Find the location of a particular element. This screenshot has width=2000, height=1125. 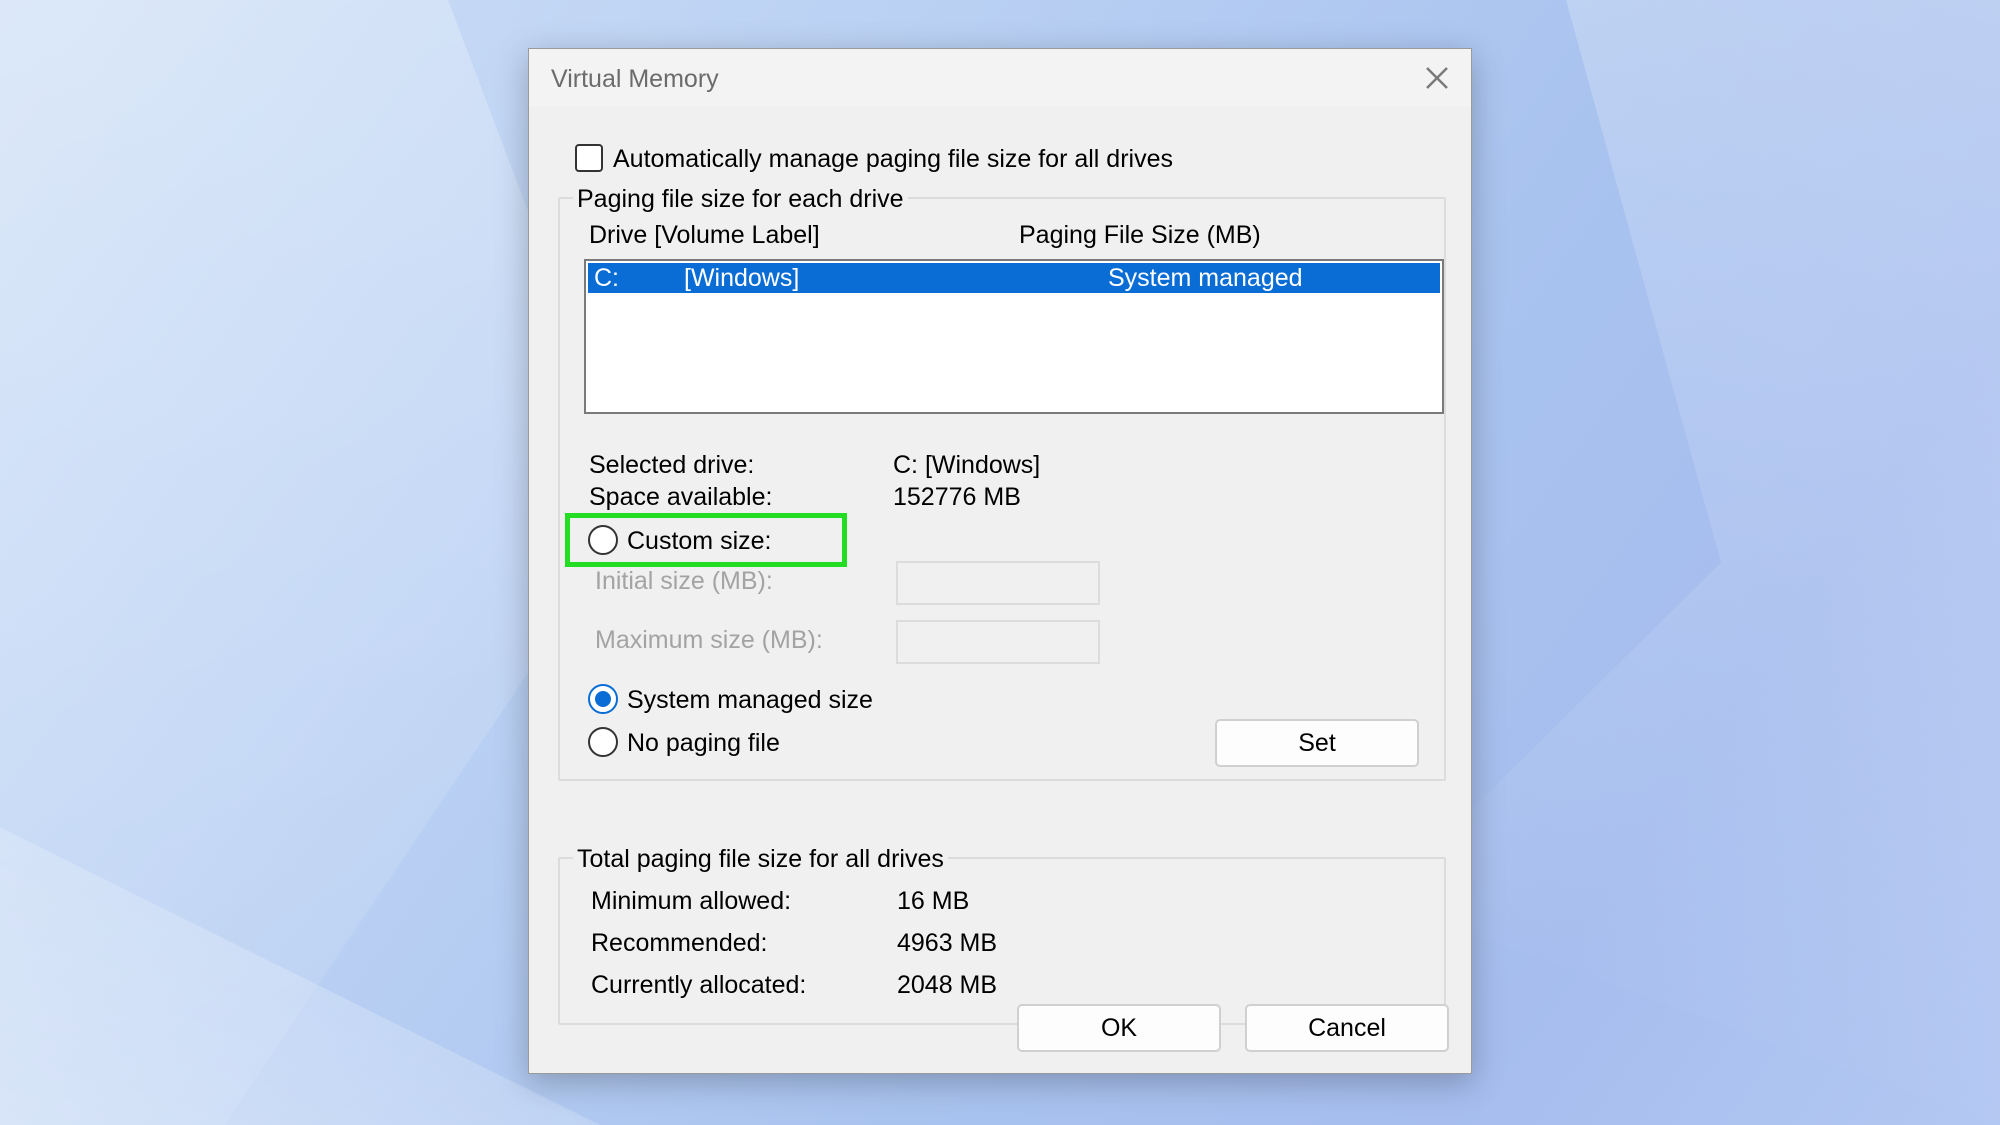

dialog-title: Virtual Memory is located at coordinates (635, 79).